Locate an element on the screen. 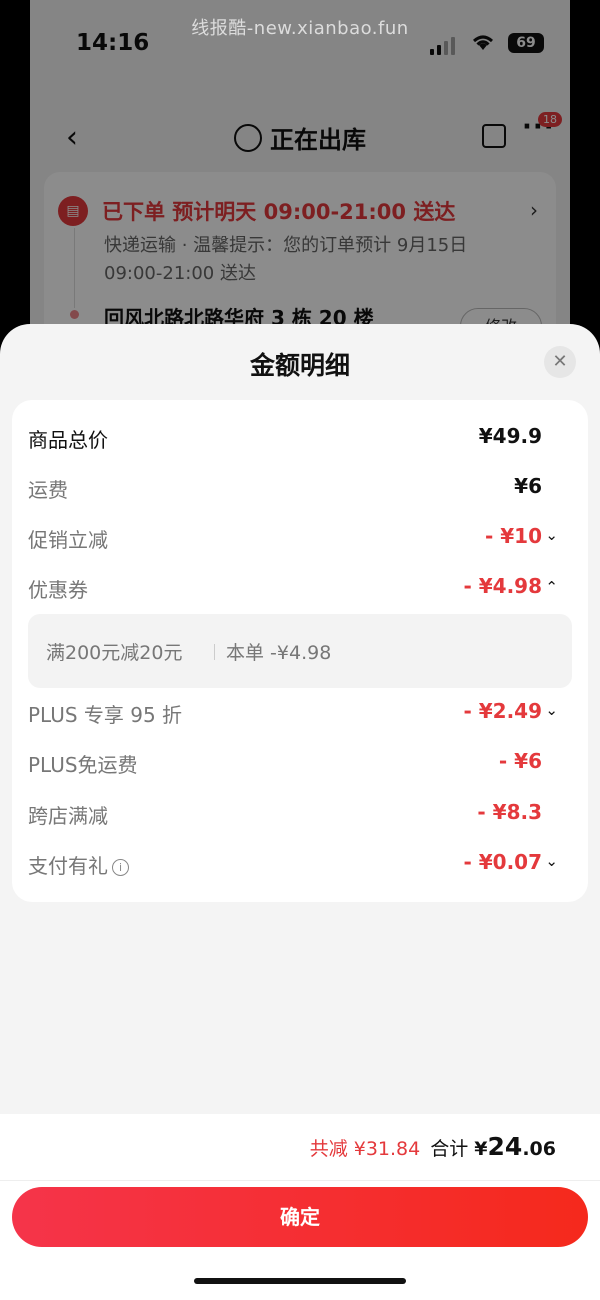 Image resolution: width=600 pixels, height=1300 pixels. row-label: PLUS 专享 95 折 is located at coordinates (105, 715).